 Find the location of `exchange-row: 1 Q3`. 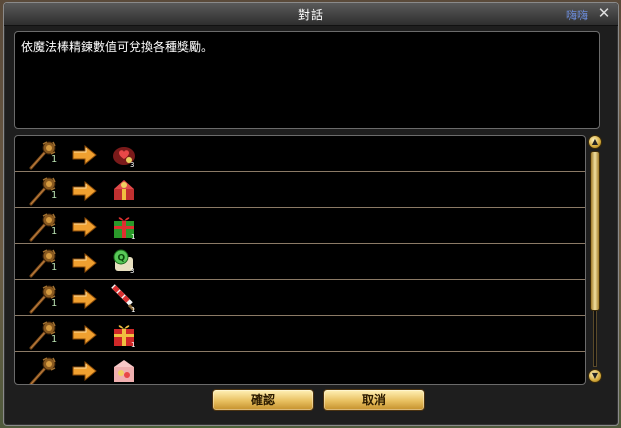

exchange-row: 1 Q3 is located at coordinates (300, 262).